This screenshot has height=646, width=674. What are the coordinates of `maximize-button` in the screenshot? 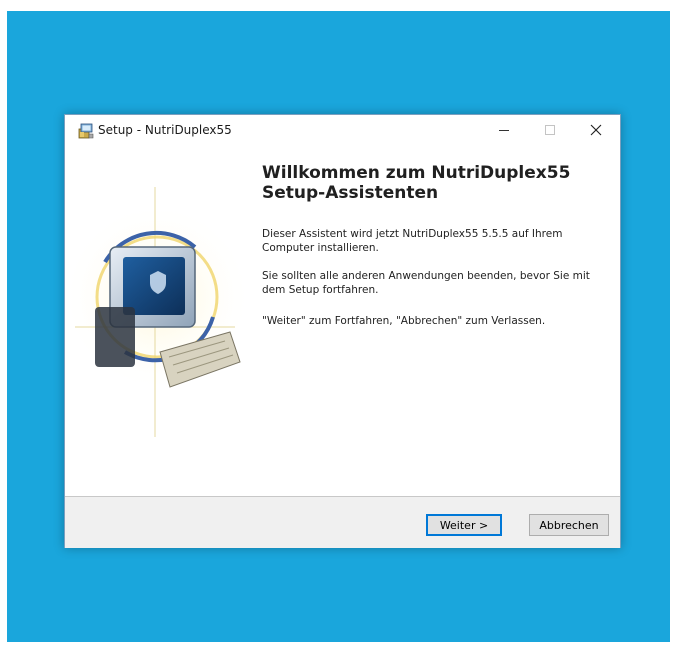 It's located at (550, 130).